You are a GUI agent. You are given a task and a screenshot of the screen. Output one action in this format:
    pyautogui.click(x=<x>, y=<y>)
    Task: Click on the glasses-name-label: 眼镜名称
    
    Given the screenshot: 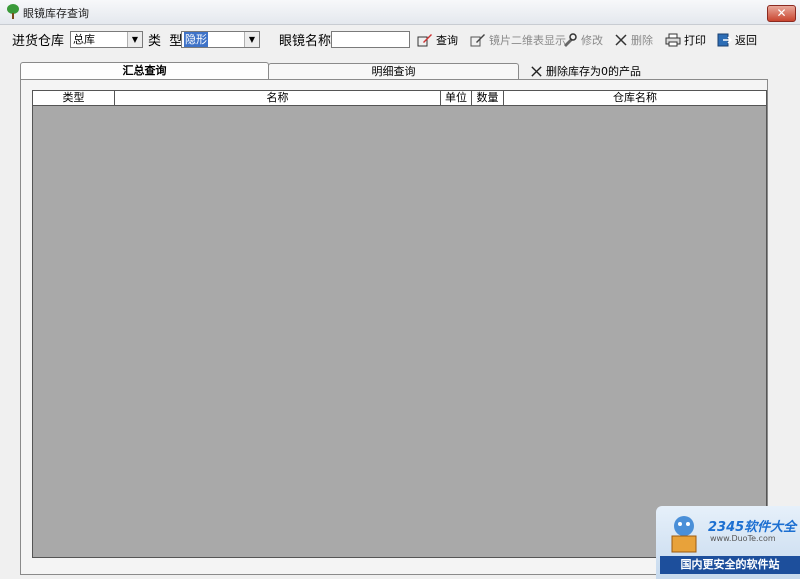 What is the action you would take?
    pyautogui.click(x=305, y=41)
    